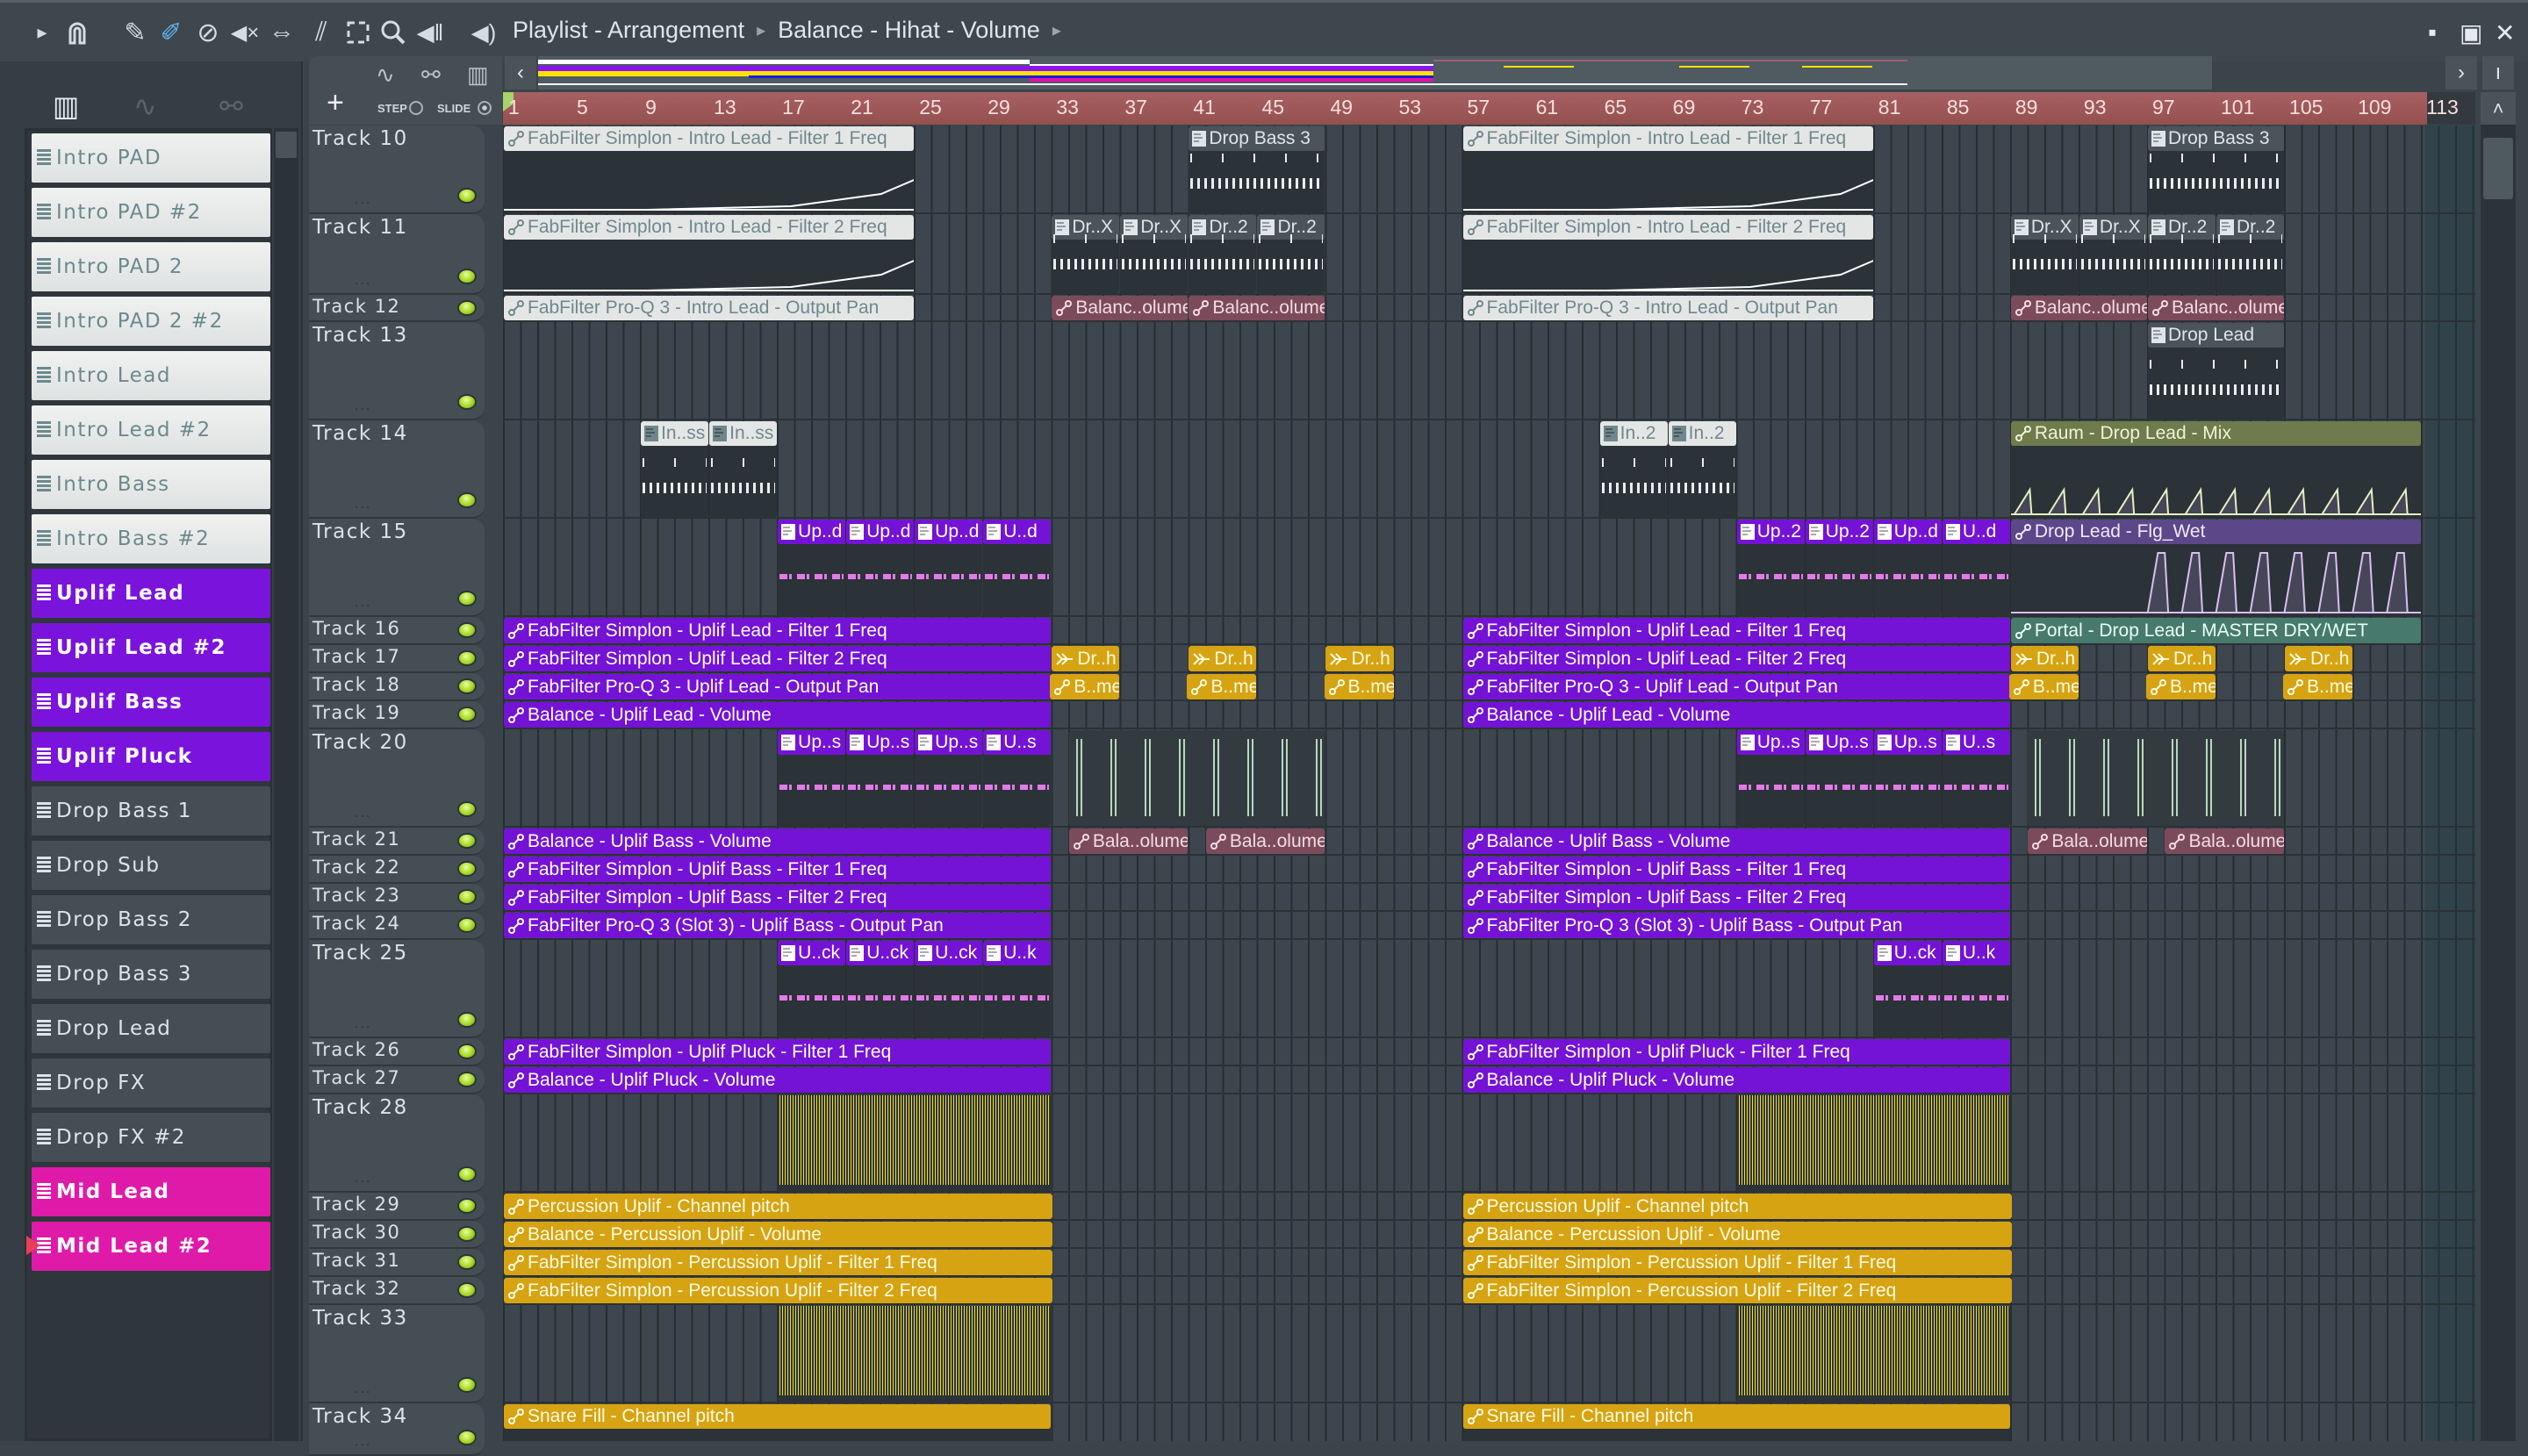  Describe the element at coordinates (2498, 73) in the screenshot. I see `overview-zoom-handle: ı` at that location.